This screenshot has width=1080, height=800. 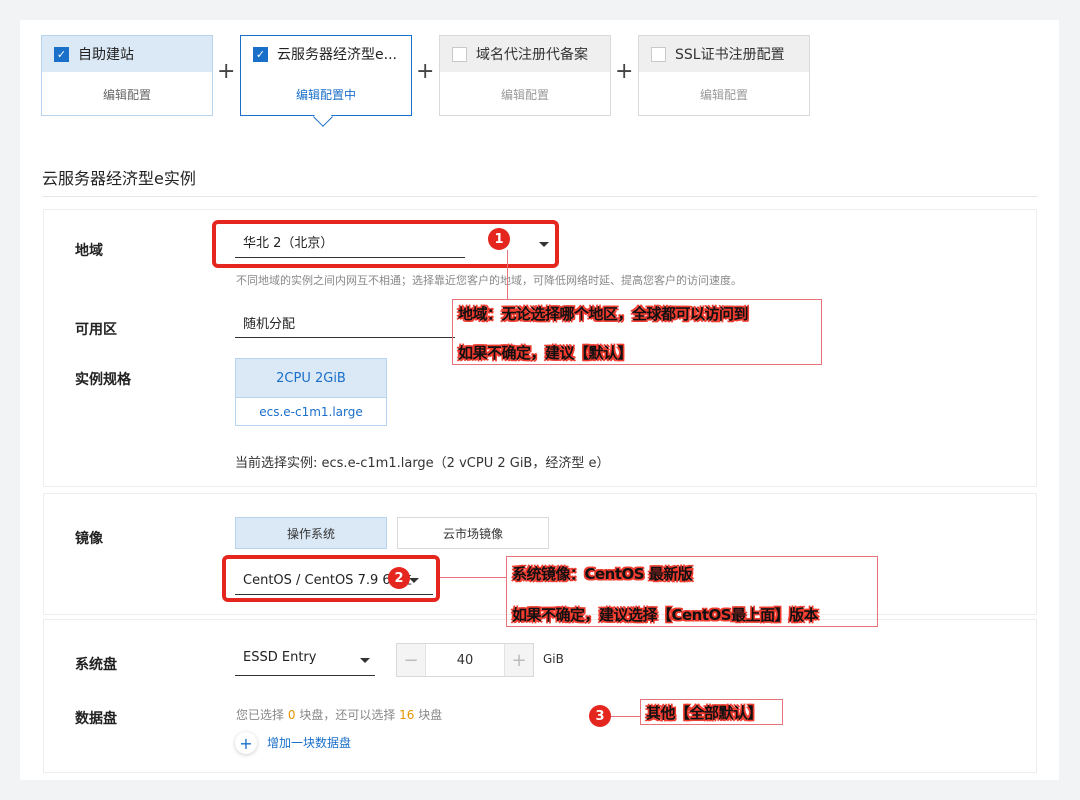 I want to click on zone-label: 可用区, so click(x=96, y=330).